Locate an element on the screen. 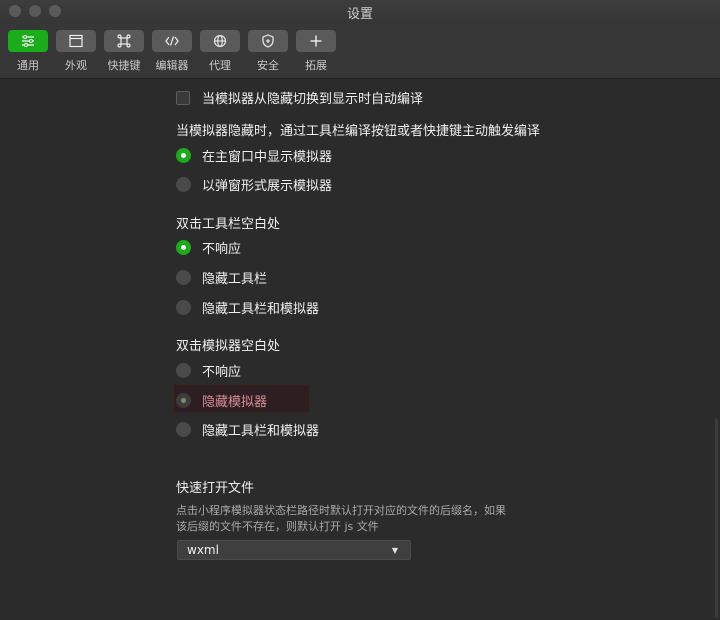  tab-extensions: 拓展 is located at coordinates (316, 51).